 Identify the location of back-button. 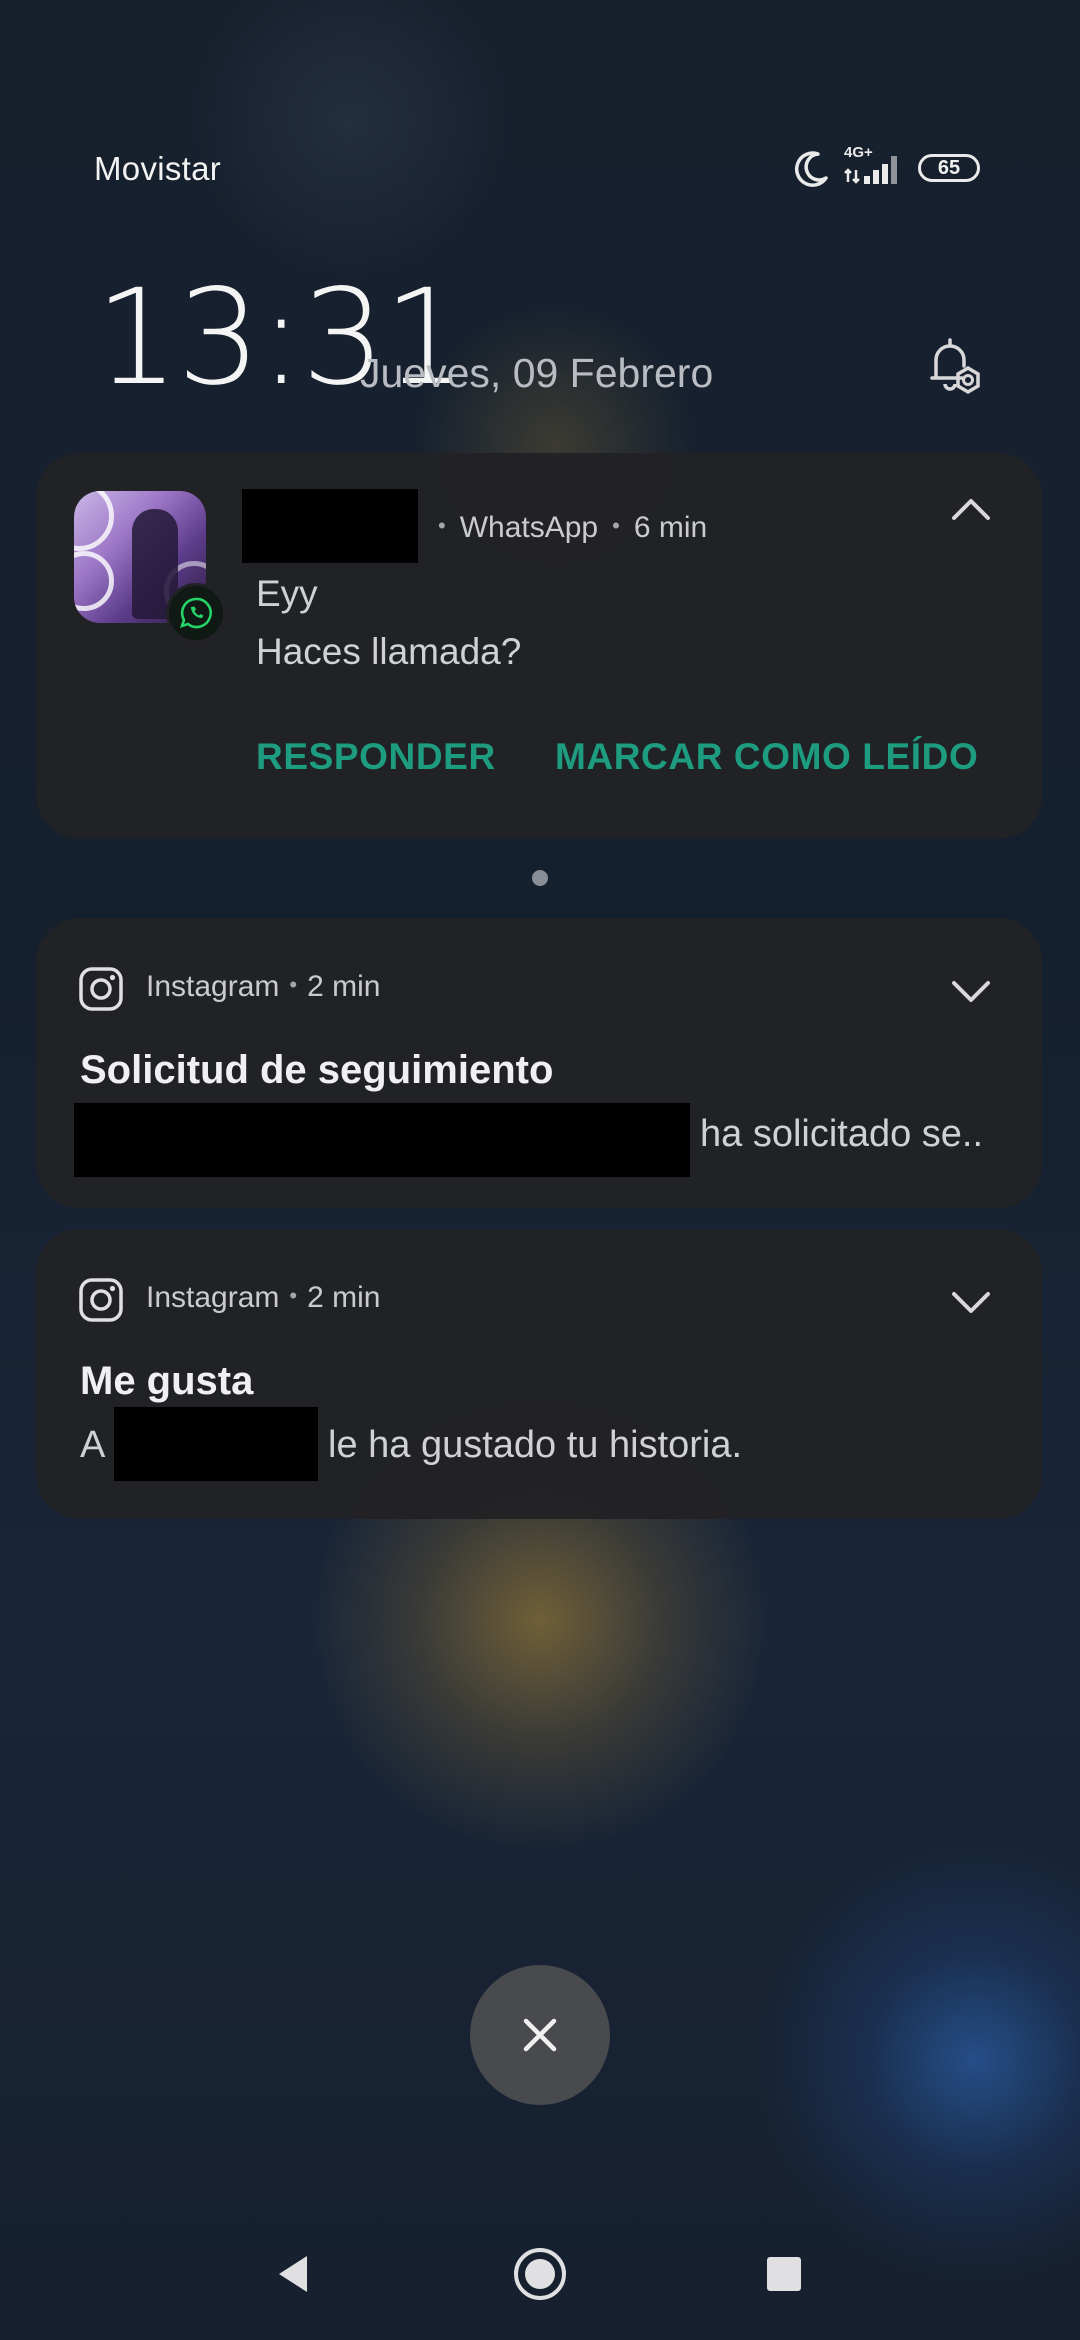
(293, 2274).